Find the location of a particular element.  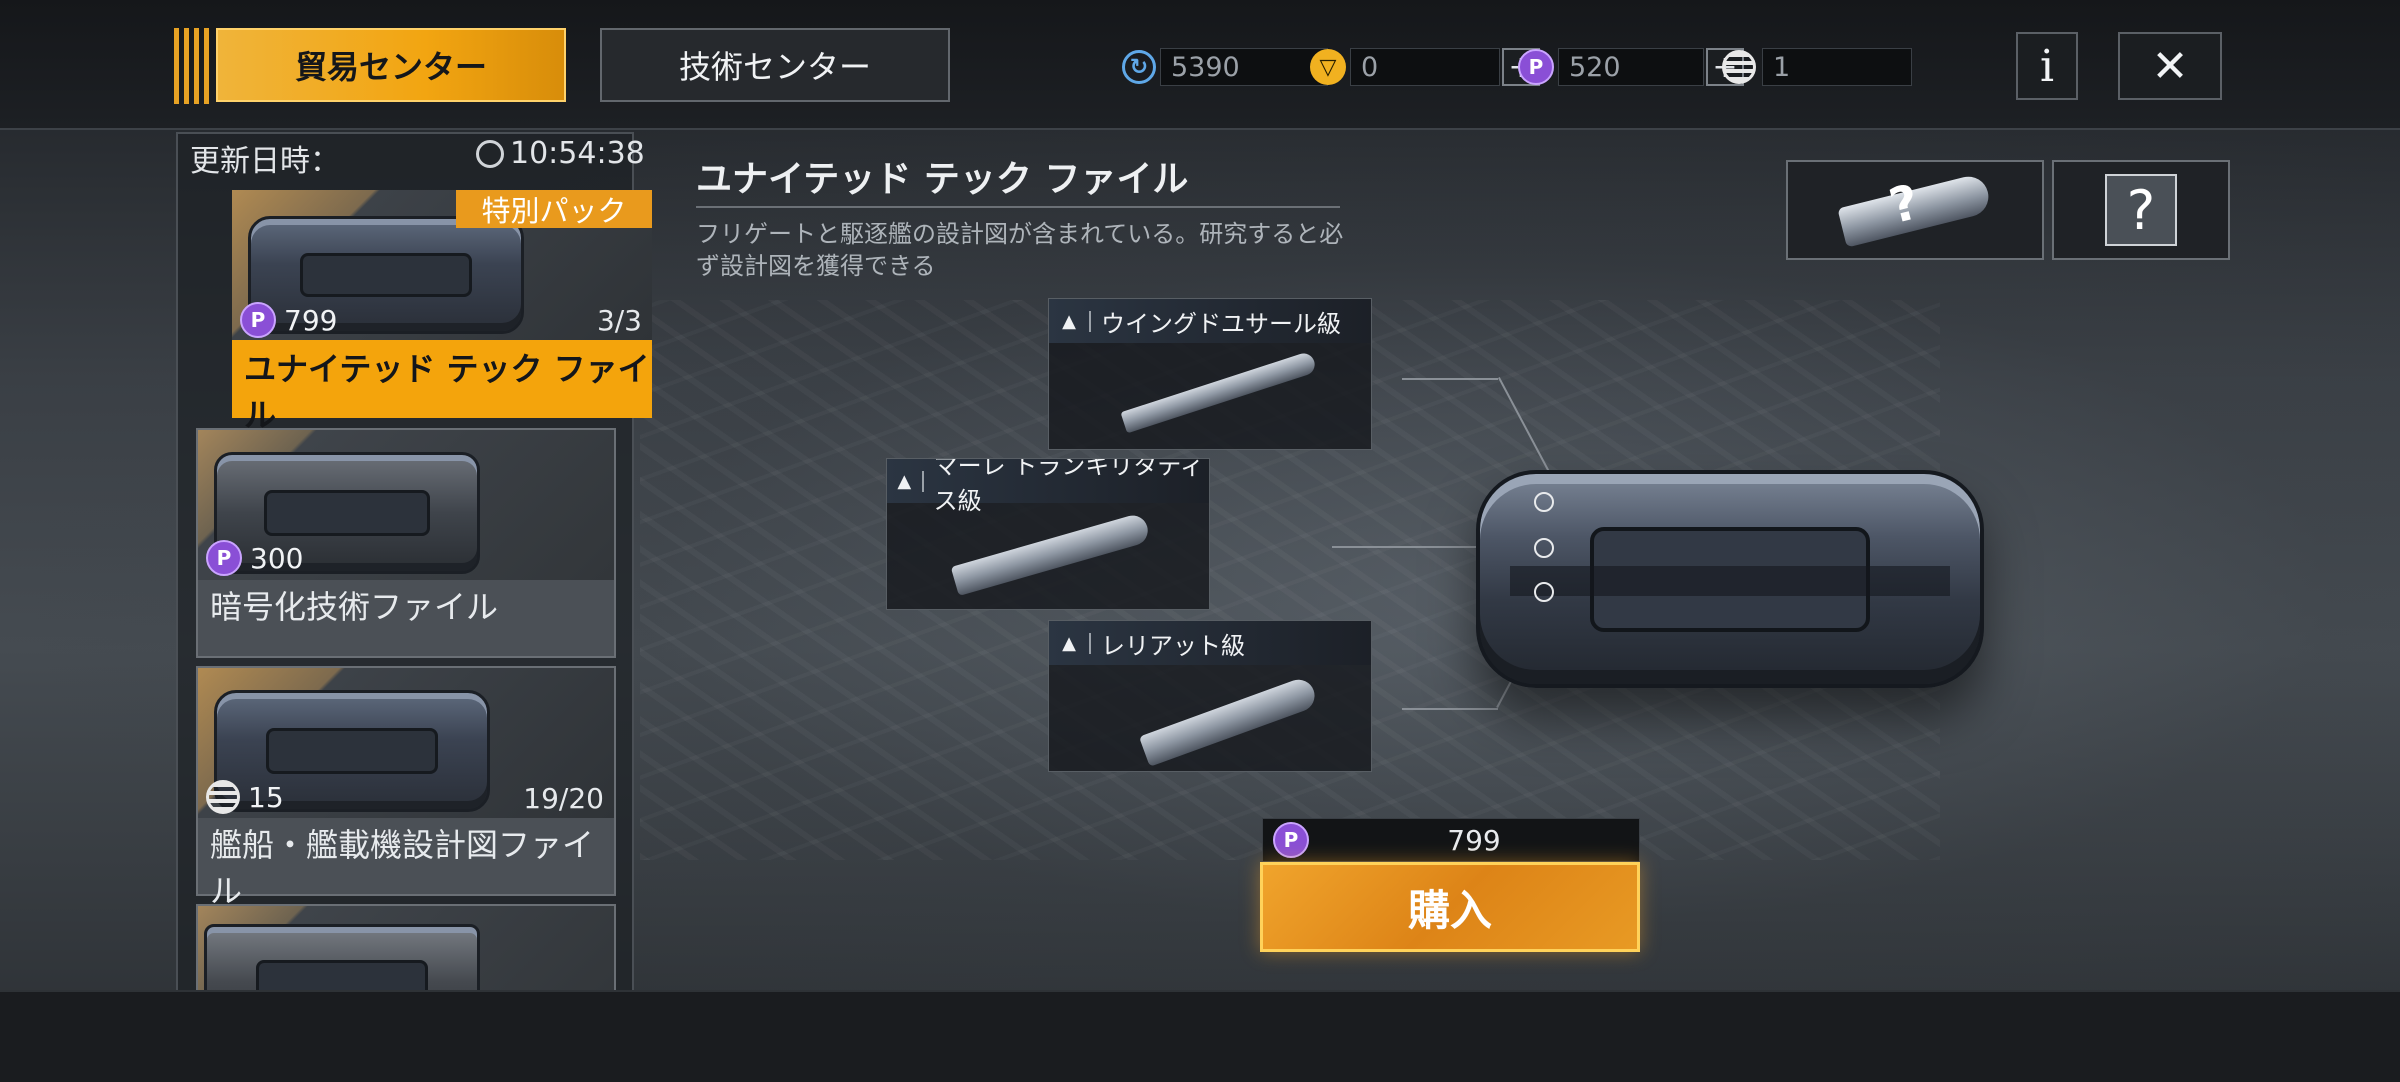

ship-card-reliant: ▲ レリアット級 is located at coordinates (1210, 696).